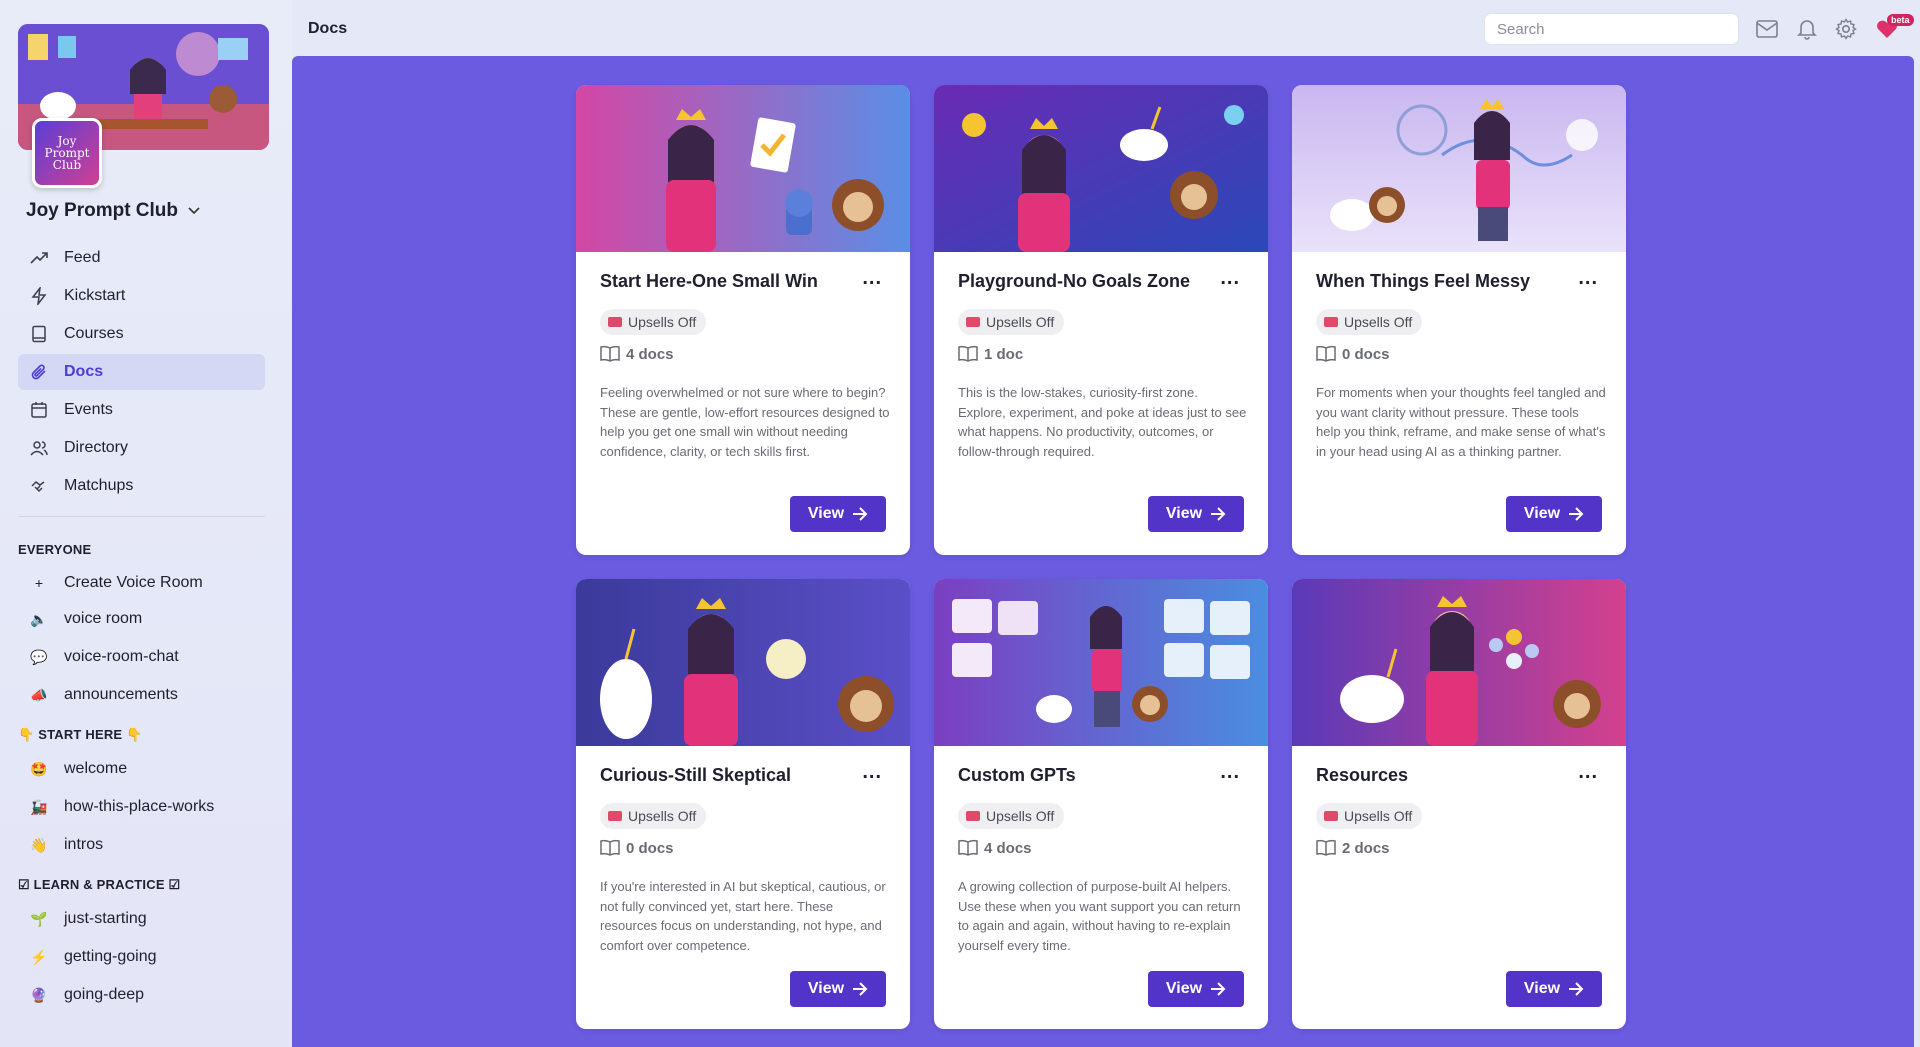 The width and height of the screenshot is (1920, 1047). What do you see at coordinates (1846, 29) in the screenshot?
I see `gear-icon` at bounding box center [1846, 29].